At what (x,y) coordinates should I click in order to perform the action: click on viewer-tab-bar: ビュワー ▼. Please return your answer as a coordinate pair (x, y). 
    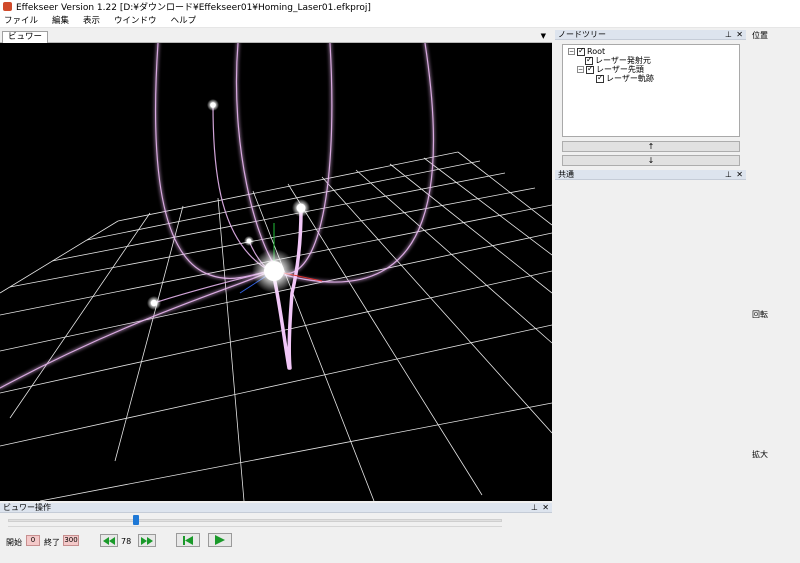
    Looking at the image, I should click on (276, 36).